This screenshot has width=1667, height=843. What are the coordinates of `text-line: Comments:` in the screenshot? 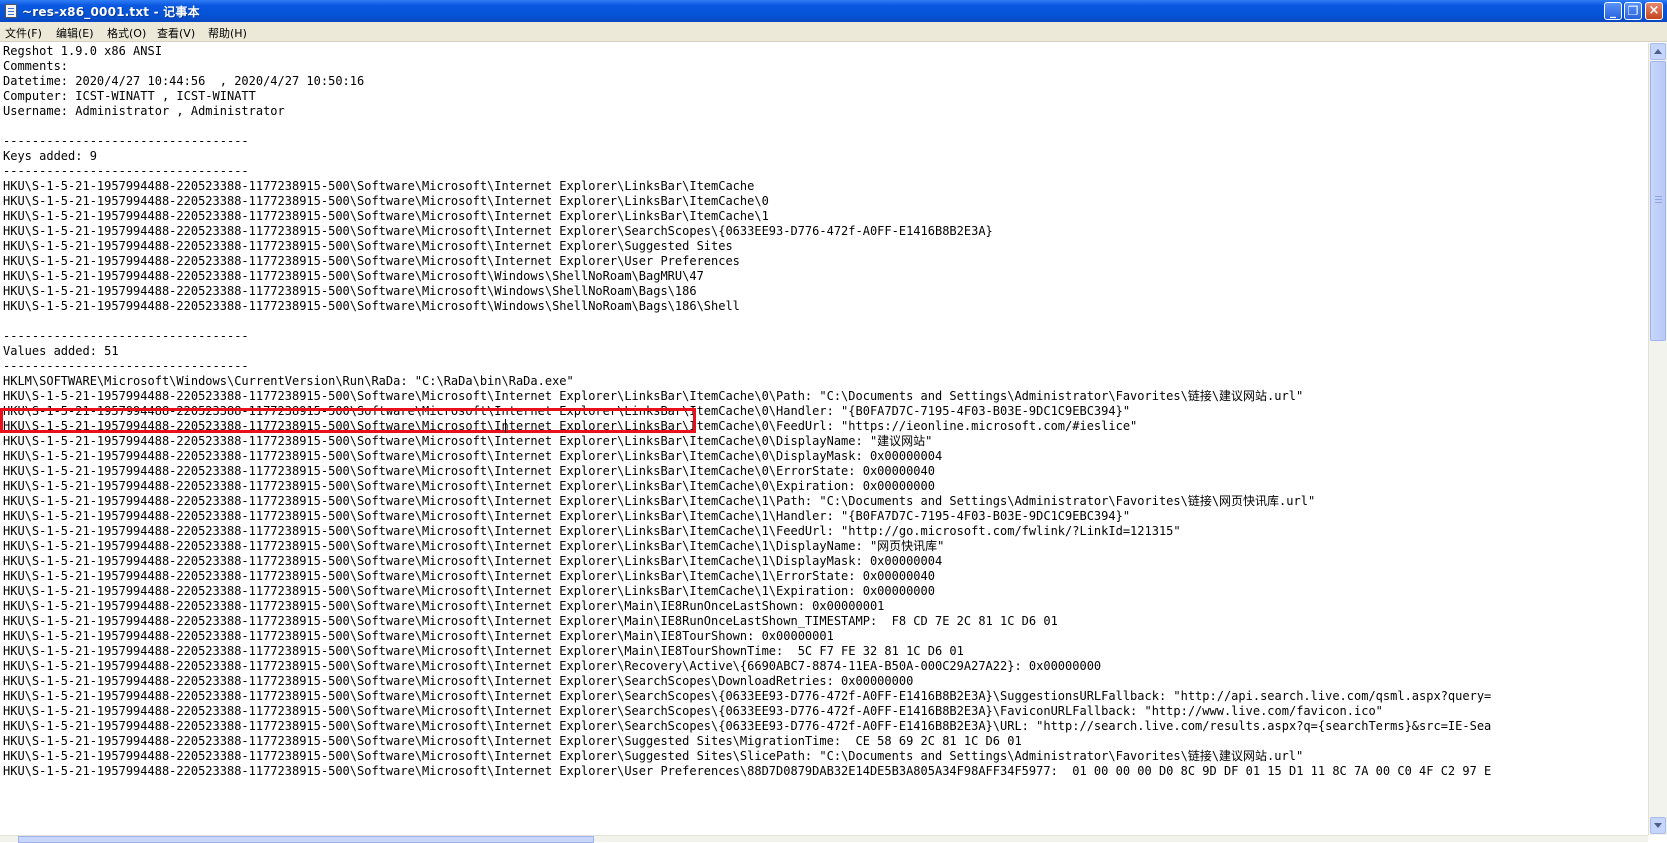 It's located at (36, 66).